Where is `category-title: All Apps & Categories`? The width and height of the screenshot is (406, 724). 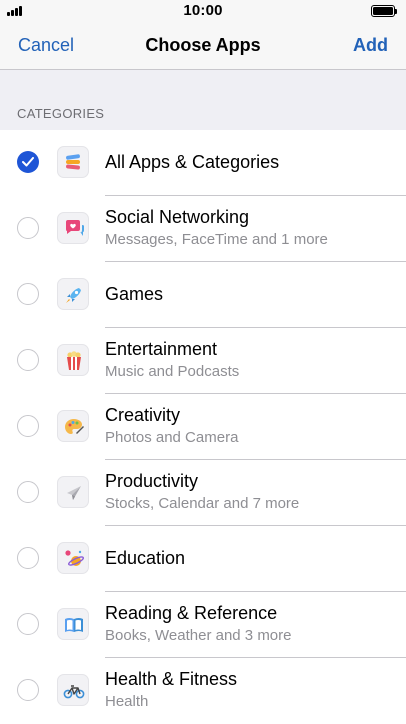
category-title: All Apps & Categories is located at coordinates (192, 162).